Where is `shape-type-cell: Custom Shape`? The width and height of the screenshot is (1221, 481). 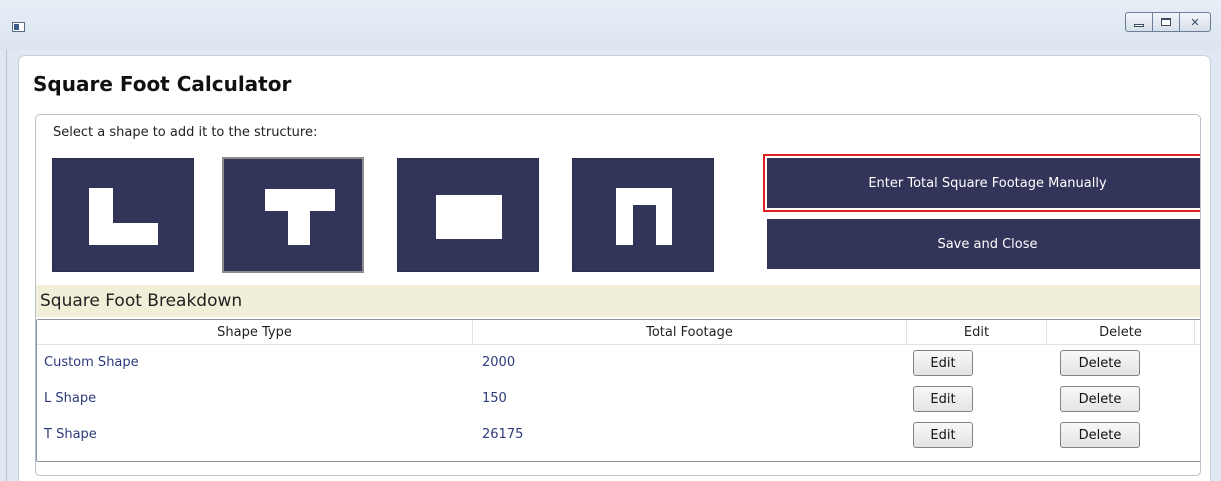 shape-type-cell: Custom Shape is located at coordinates (91, 362).